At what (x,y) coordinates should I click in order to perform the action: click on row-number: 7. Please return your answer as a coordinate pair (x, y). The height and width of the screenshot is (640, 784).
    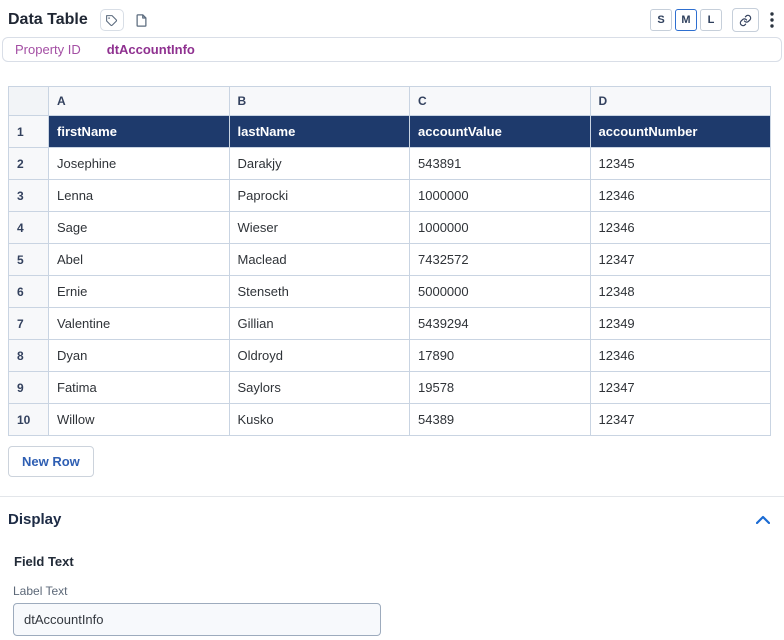
    Looking at the image, I should click on (28, 323).